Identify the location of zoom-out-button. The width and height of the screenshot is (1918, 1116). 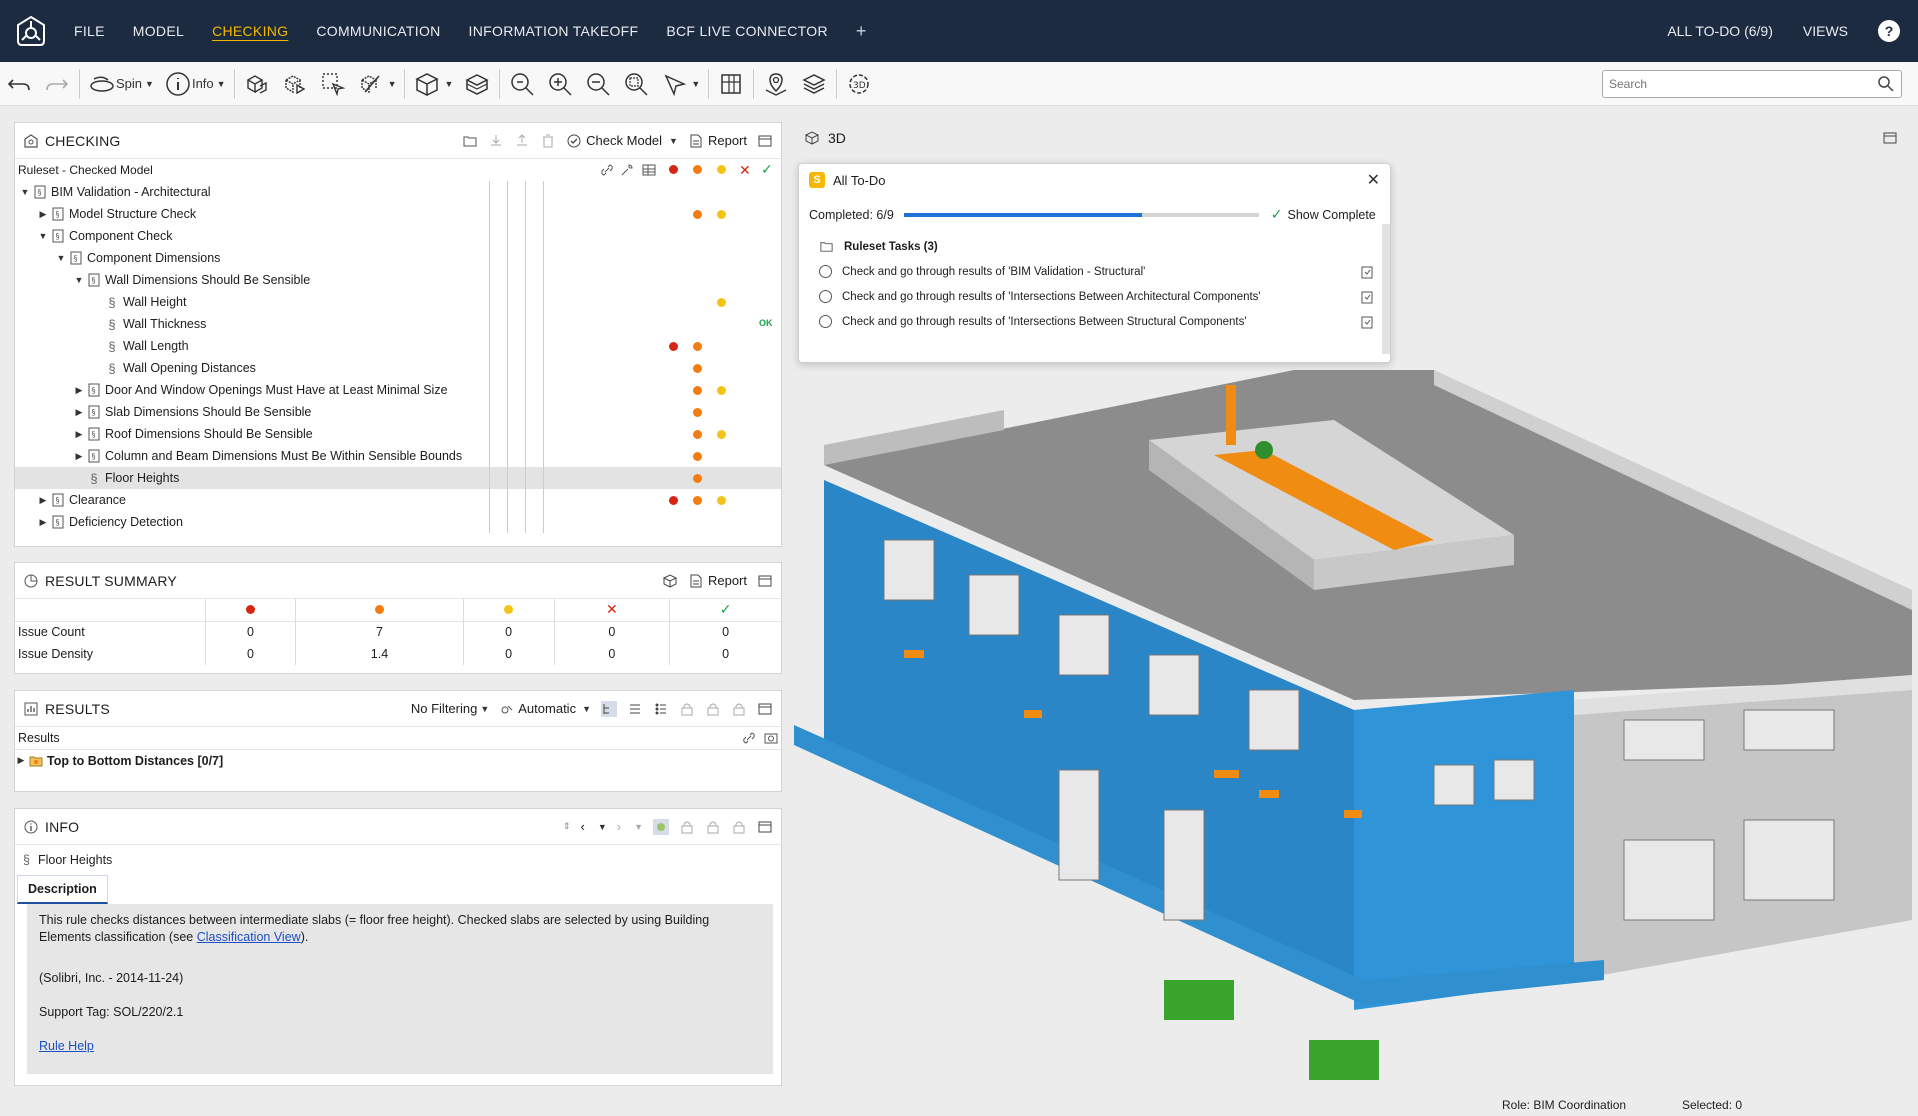
(598, 84).